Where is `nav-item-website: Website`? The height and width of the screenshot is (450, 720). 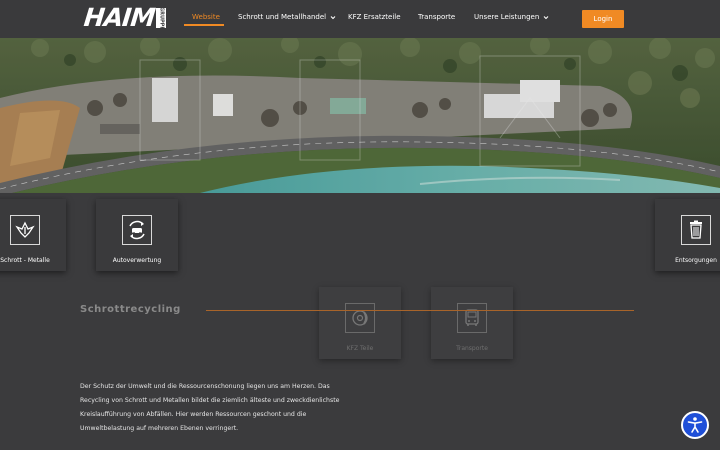
nav-item-website: Website is located at coordinates (206, 17).